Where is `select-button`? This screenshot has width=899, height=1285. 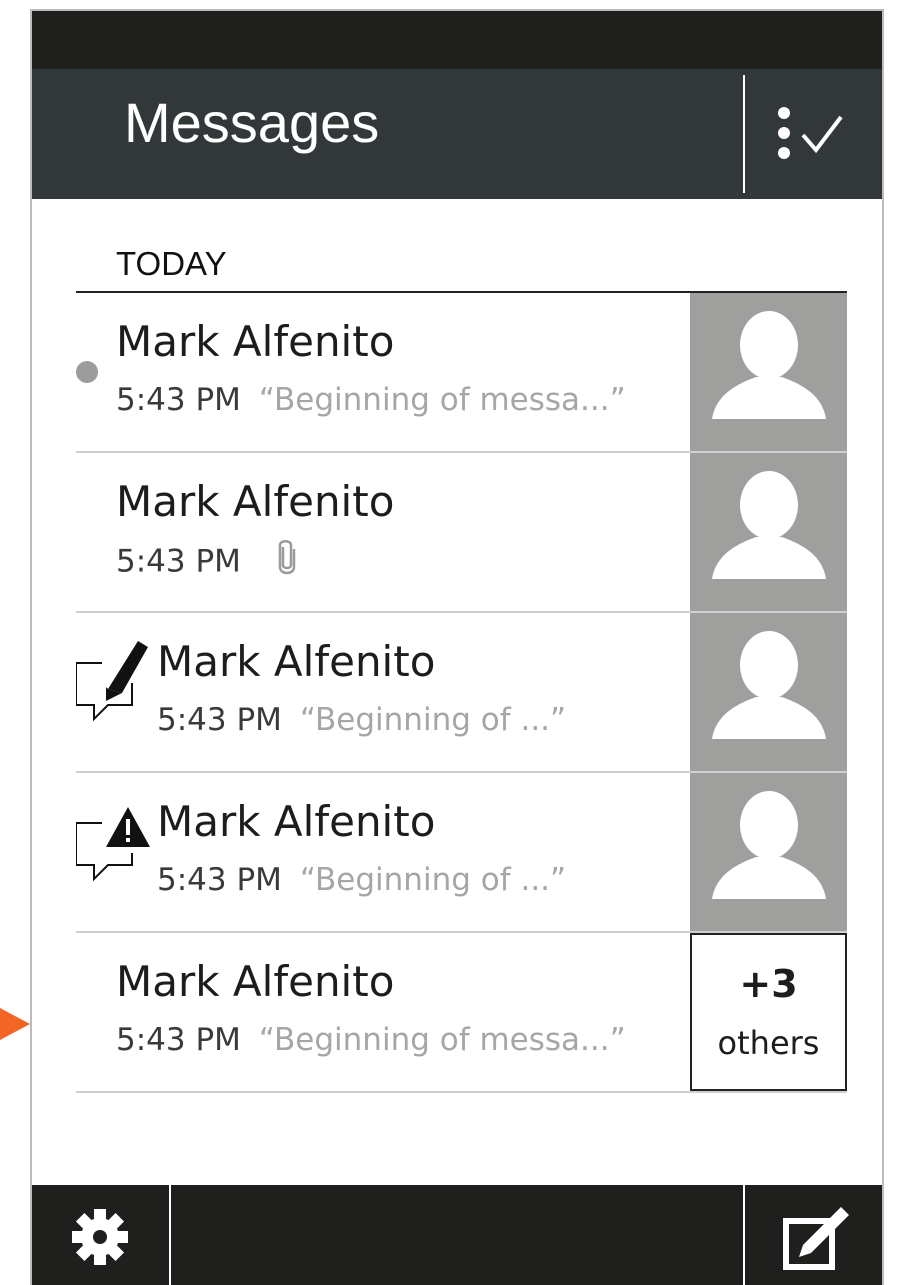
select-button is located at coordinates (813, 134).